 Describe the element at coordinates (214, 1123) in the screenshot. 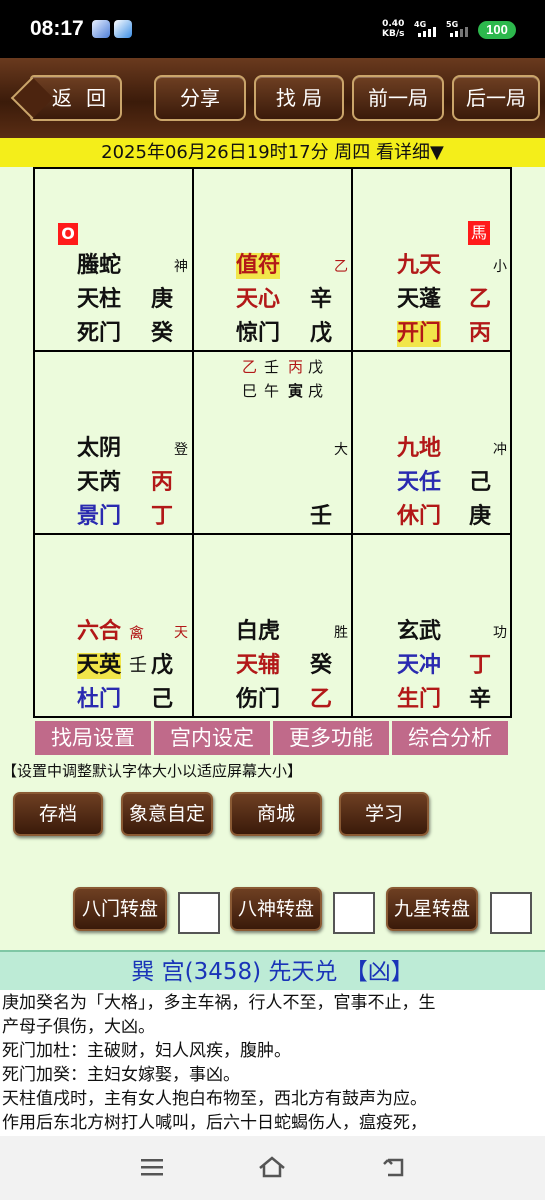

I see `info-line: 作用后东北方树打人喊叫，后六十日蛇蝎伤人，瘟疫死，` at that location.